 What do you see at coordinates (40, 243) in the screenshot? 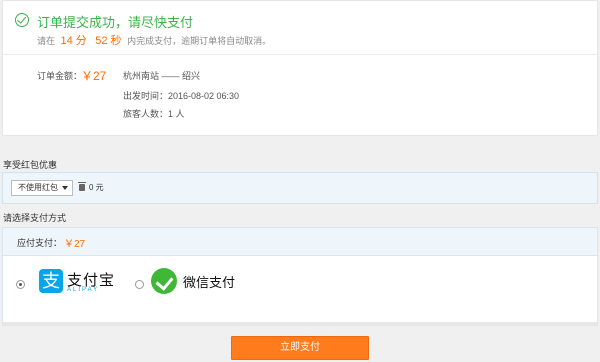
I see `amount-due-label: 应付支付：` at bounding box center [40, 243].